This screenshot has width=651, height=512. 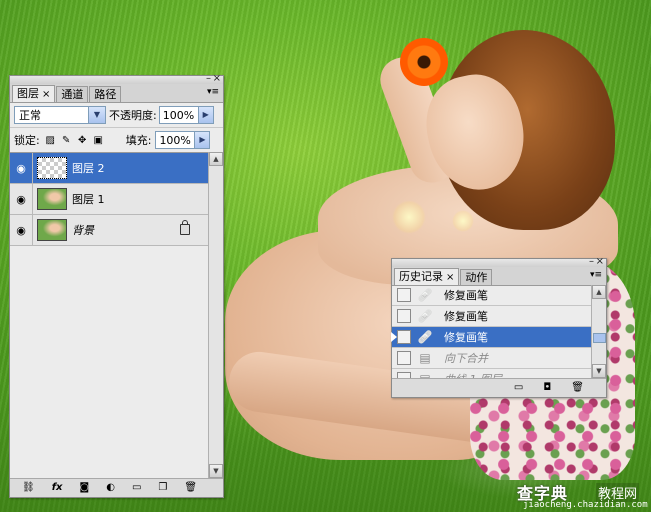 What do you see at coordinates (66, 140) in the screenshot?
I see `lock-pixels-icon: ✎` at bounding box center [66, 140].